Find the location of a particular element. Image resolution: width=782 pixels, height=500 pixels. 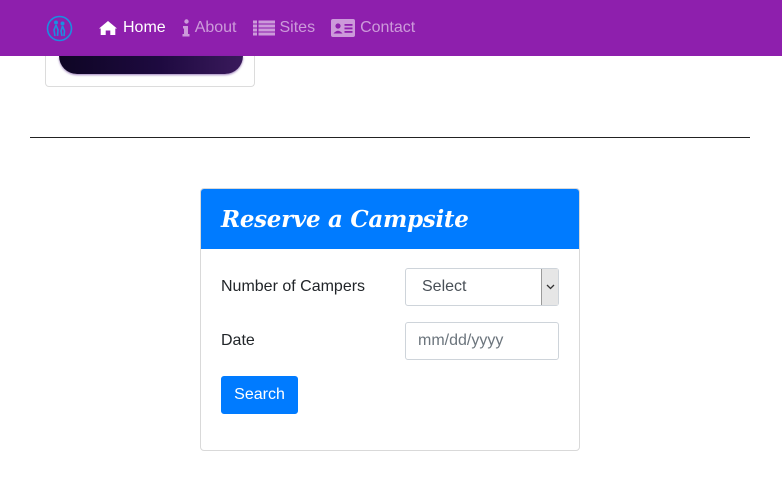

nav-item-home: Home is located at coordinates (132, 28).